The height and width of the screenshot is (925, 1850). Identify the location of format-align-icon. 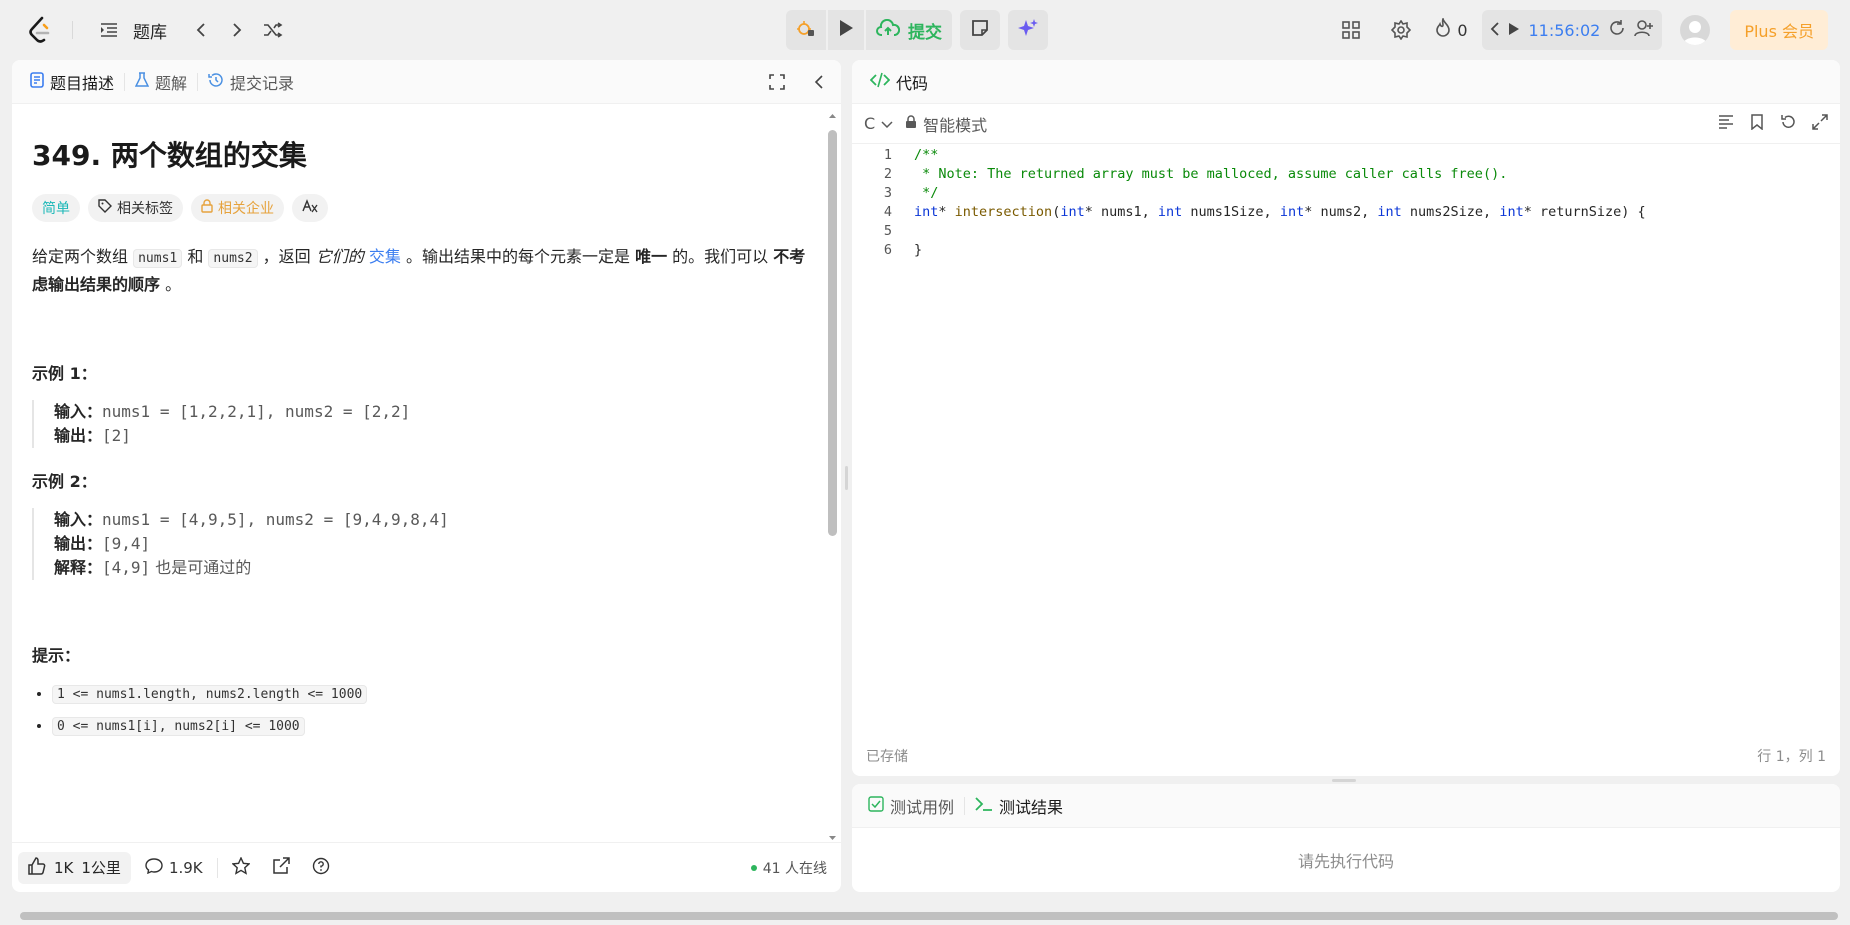
(1726, 124).